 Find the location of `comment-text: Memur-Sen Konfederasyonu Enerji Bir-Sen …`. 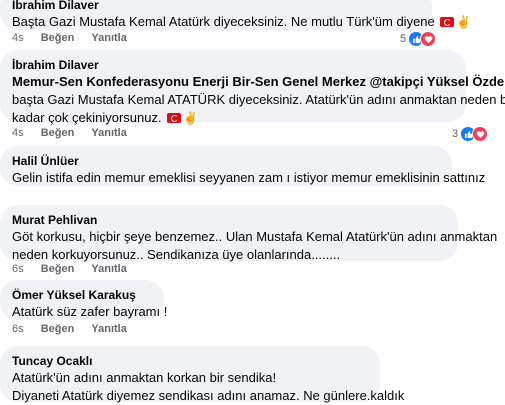

comment-text: Memur-Sen Konfederasyonu Enerji Bir-Sen … is located at coordinates (258, 100).